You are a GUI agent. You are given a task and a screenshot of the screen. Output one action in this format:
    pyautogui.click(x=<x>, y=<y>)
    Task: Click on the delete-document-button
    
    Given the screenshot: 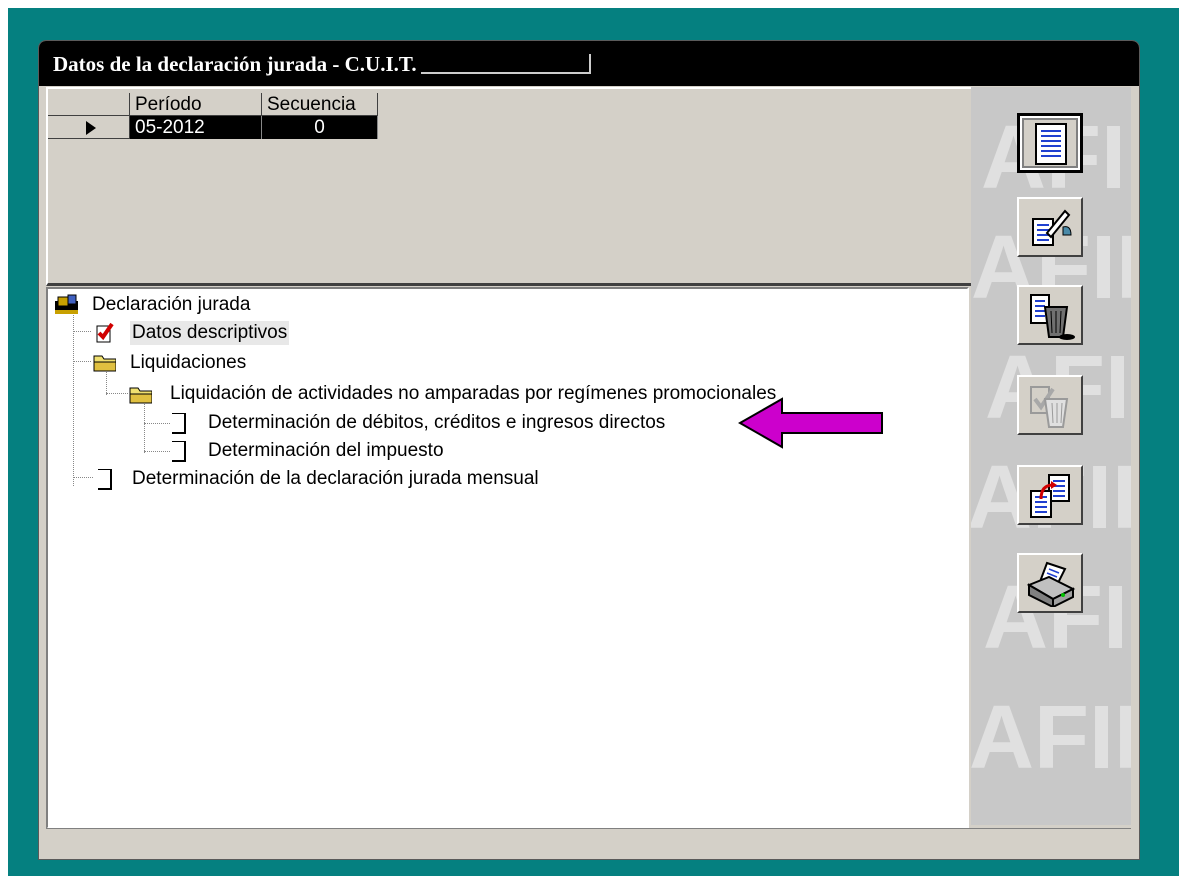 What is the action you would take?
    pyautogui.click(x=1050, y=315)
    